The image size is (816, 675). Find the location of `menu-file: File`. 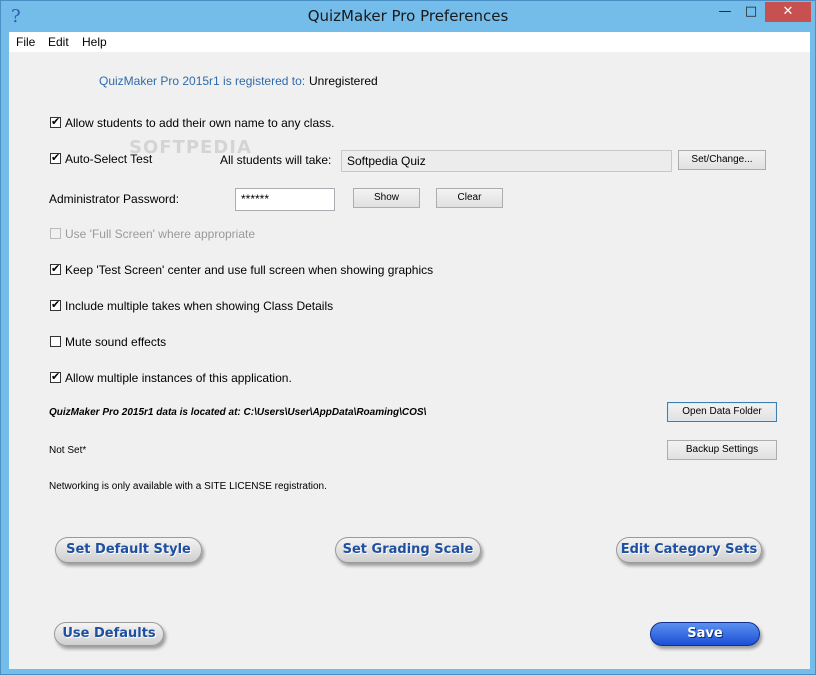

menu-file: File is located at coordinates (25, 42).